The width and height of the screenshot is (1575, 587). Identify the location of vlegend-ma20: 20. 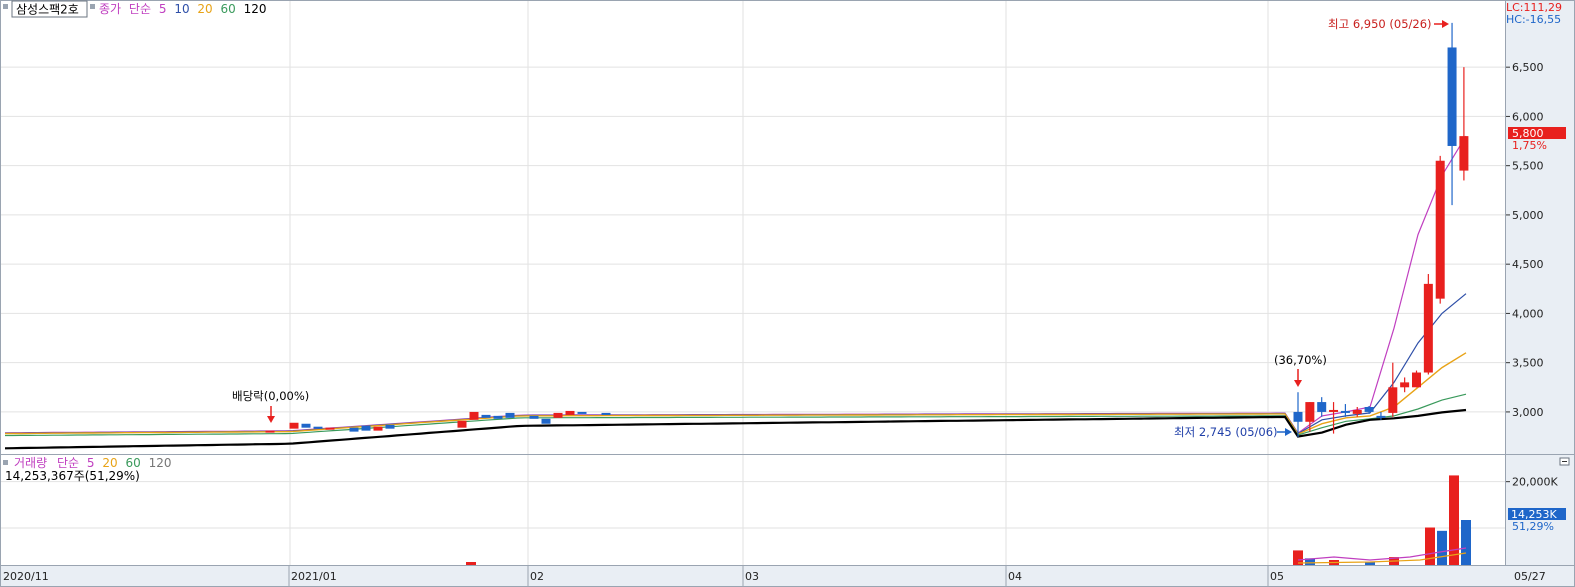
(109, 463).